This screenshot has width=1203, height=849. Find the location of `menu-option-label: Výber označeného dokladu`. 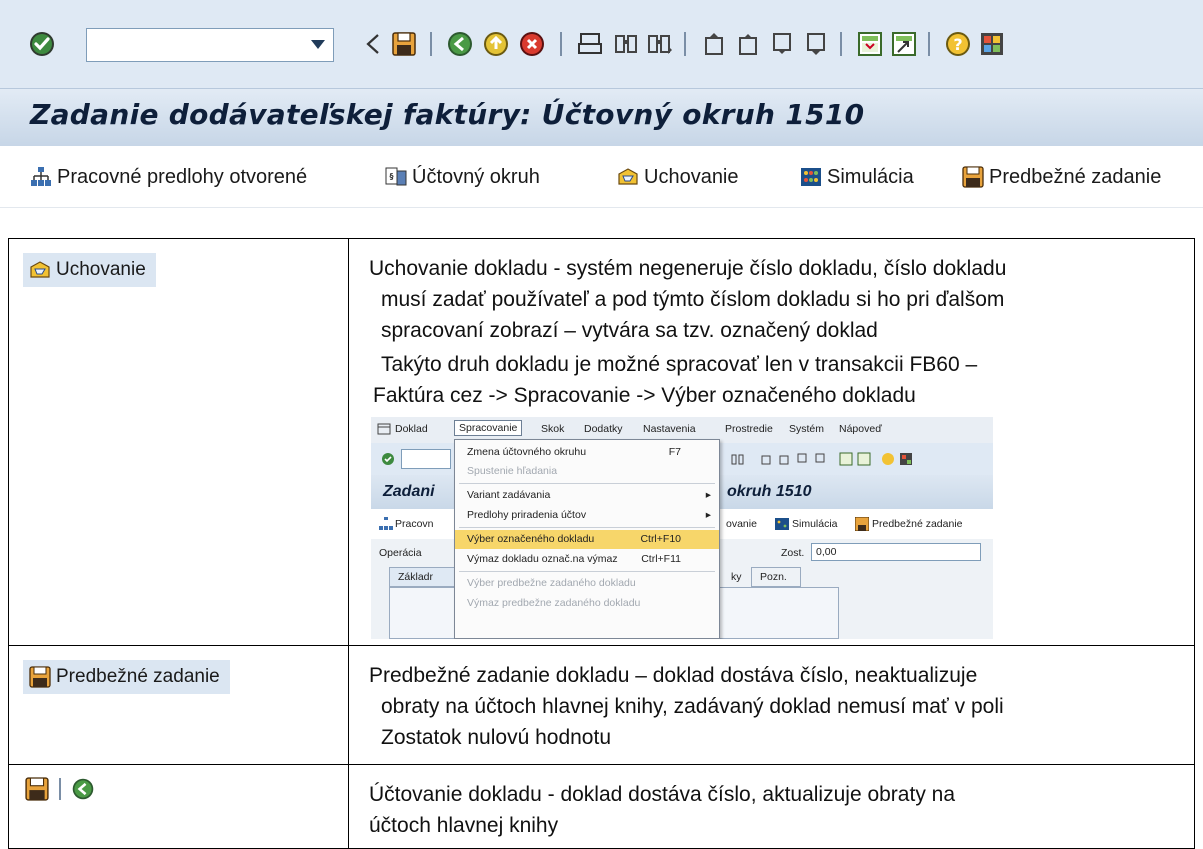

menu-option-label: Výber označeného dokladu is located at coordinates (531, 539).